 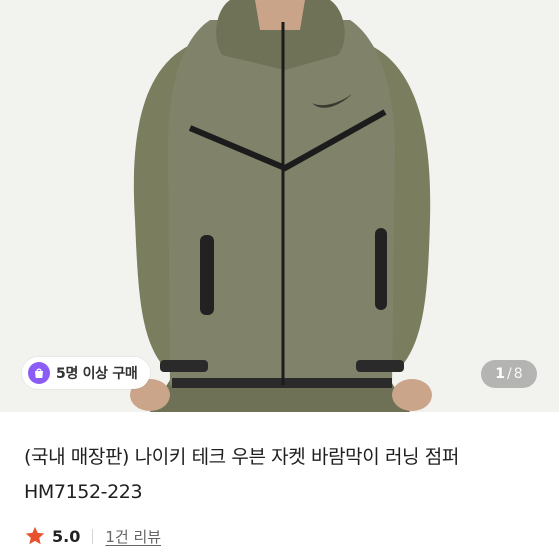 What do you see at coordinates (500, 374) in the screenshot?
I see `current-image-index: 1` at bounding box center [500, 374].